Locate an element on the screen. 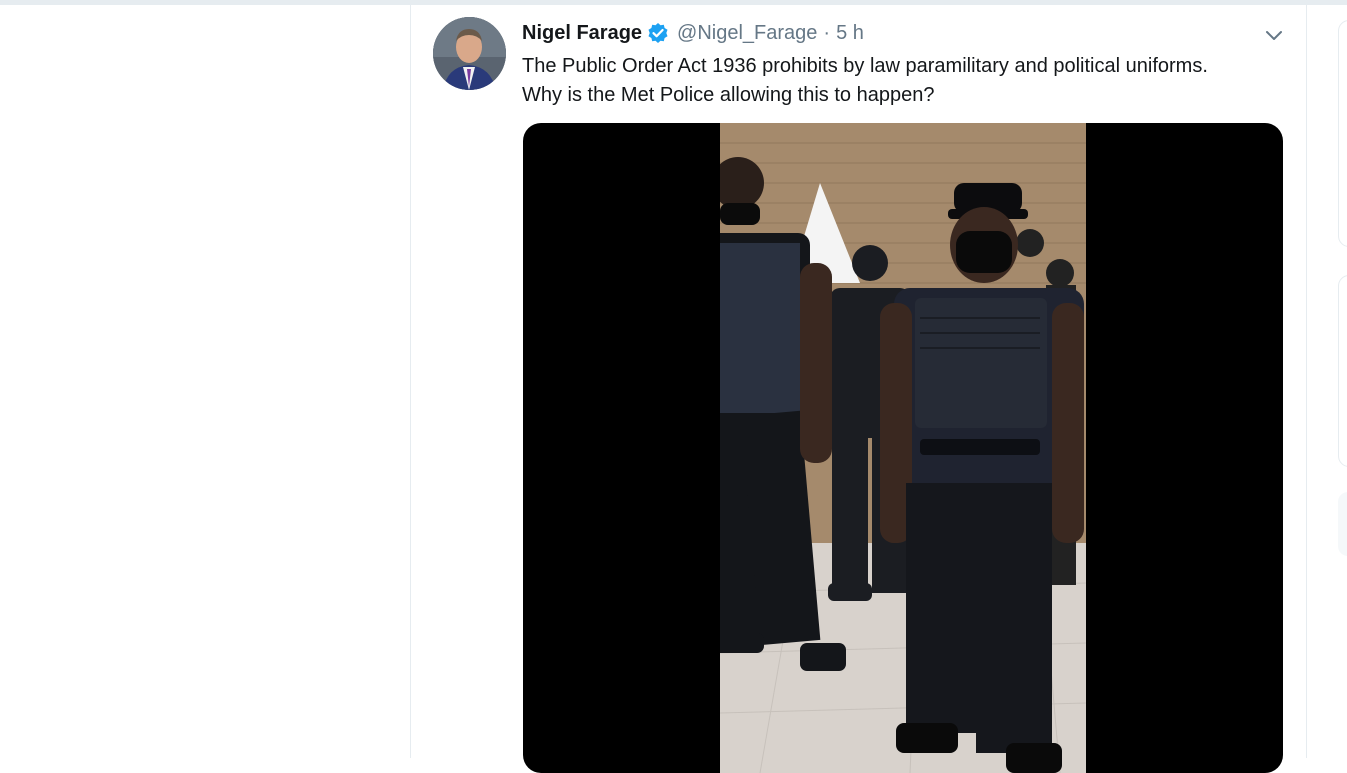  author-name: Nigel Farage is located at coordinates (582, 33).